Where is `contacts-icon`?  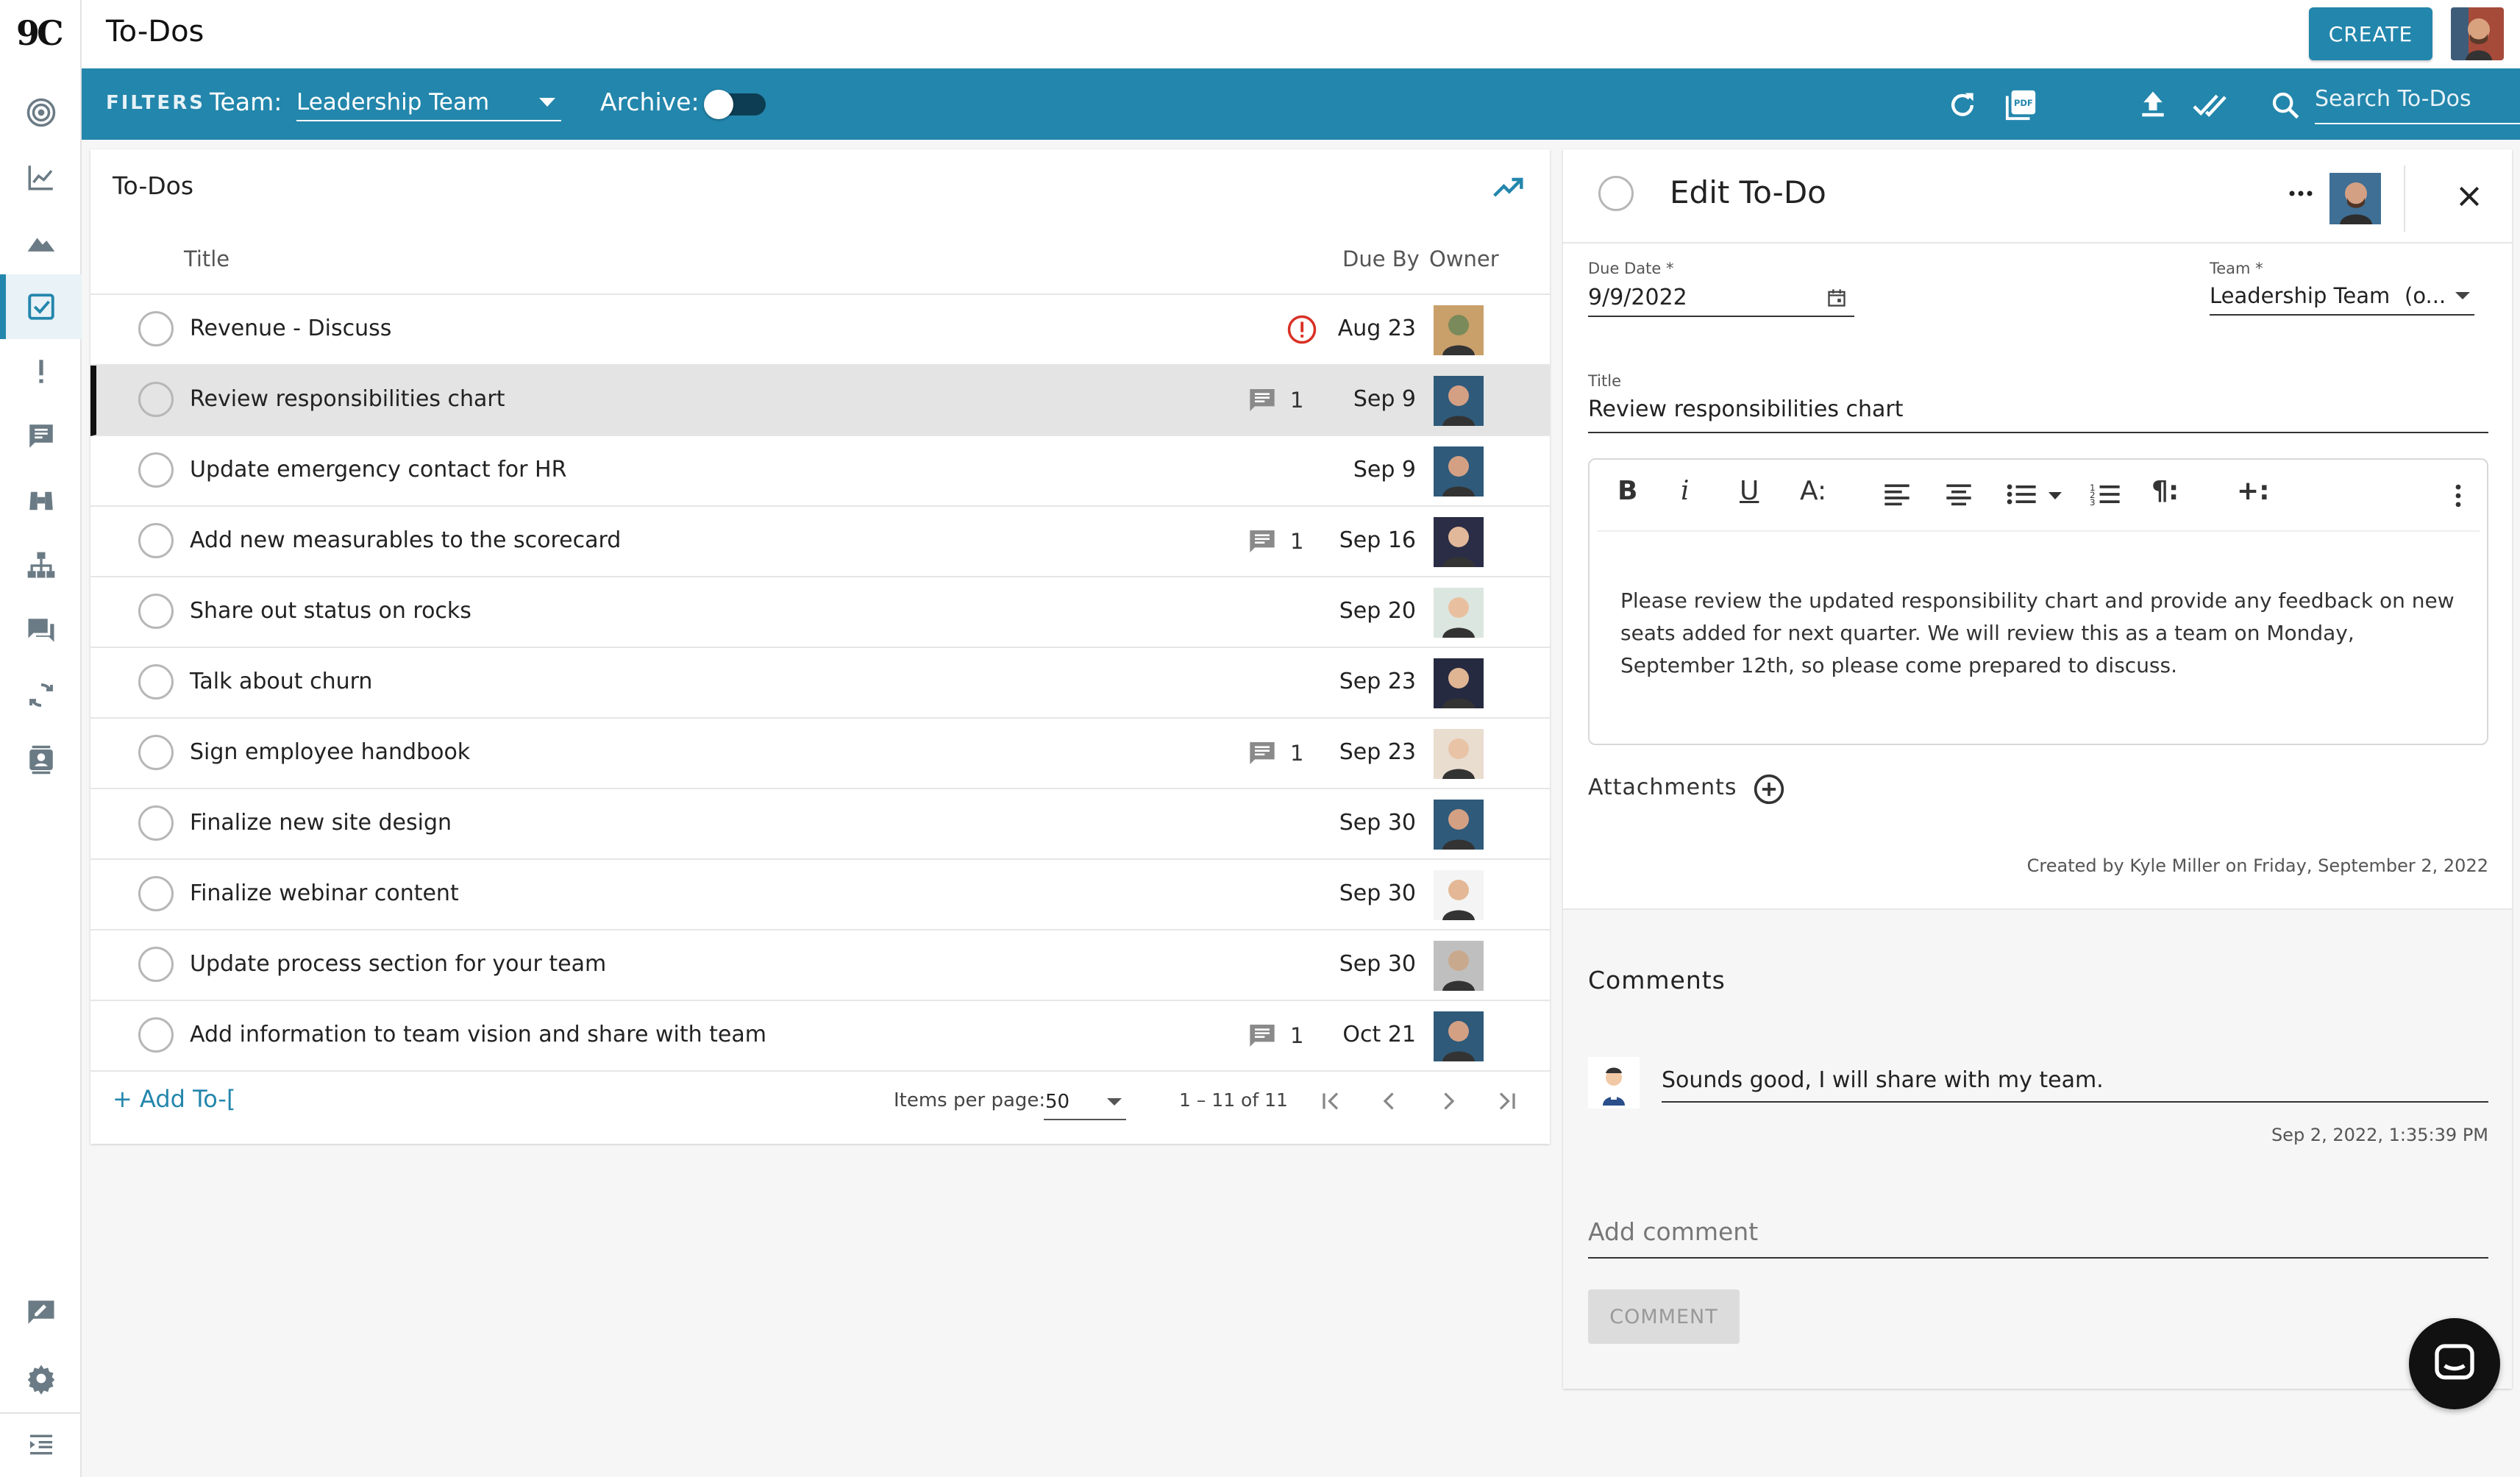
contacts-icon is located at coordinates (41, 759).